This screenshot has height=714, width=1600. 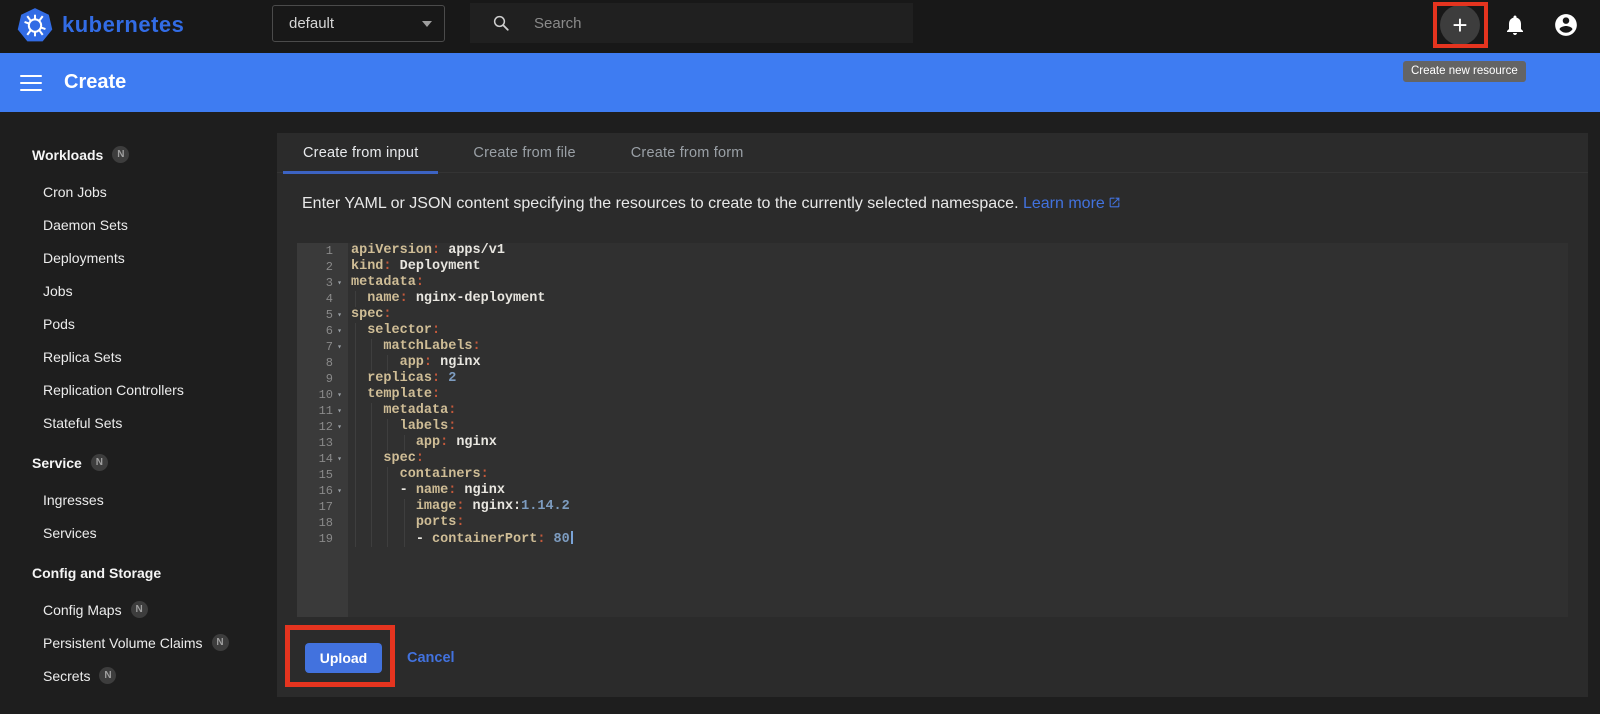 I want to click on gutter-line-10: 10 ▾, so click(x=321, y=395).